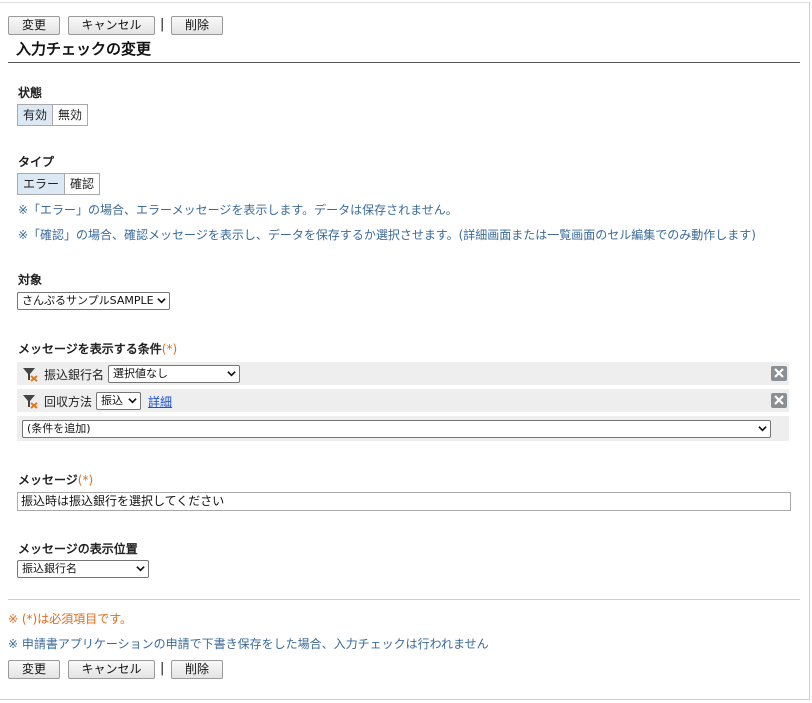 Image resolution: width=812 pixels, height=703 pixels. What do you see at coordinates (59, 428) in the screenshot?
I see `add-condition-placeholder: (条件を追加)` at bounding box center [59, 428].